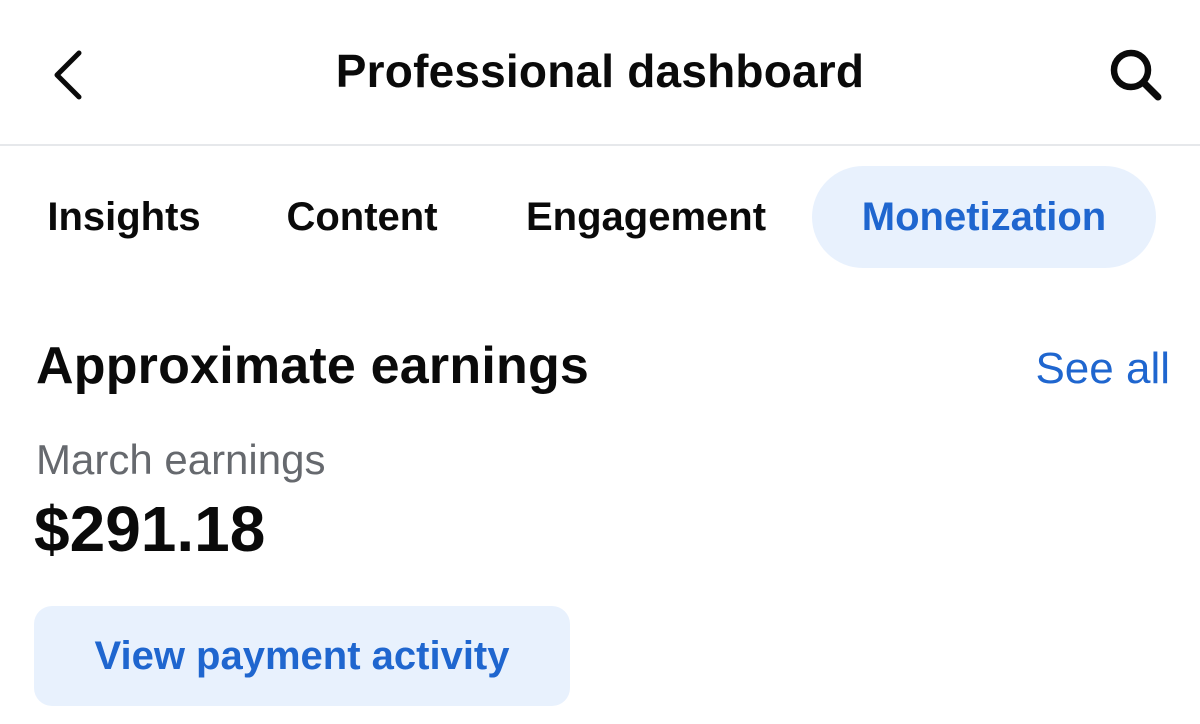  What do you see at coordinates (646, 217) in the screenshot?
I see `tab-engagement: Engagement` at bounding box center [646, 217].